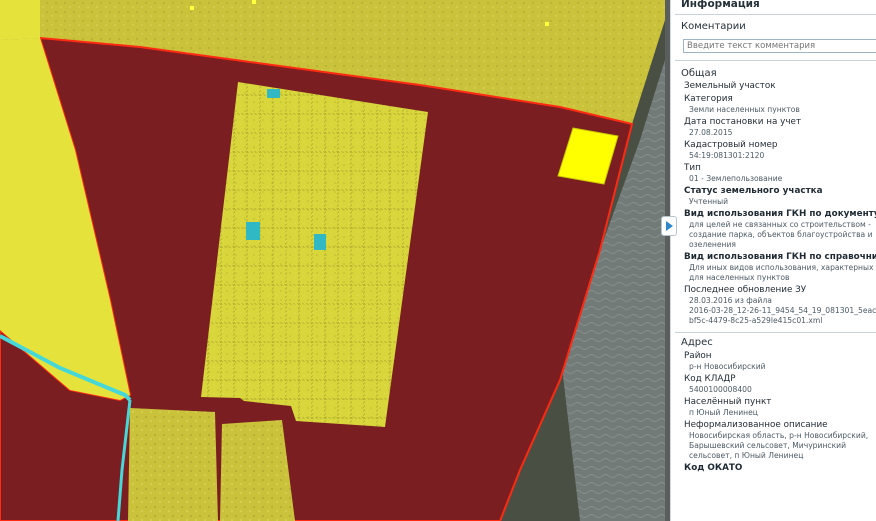 This screenshot has height=521, width=876. Describe the element at coordinates (731, 145) in the screenshot. I see `field-label: Кадастровый номер` at that location.